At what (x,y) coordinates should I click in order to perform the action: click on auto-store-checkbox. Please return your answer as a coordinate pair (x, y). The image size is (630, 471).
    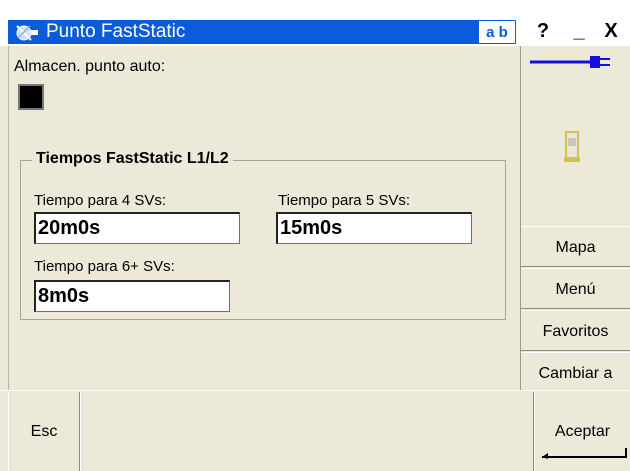
    Looking at the image, I should click on (31, 97).